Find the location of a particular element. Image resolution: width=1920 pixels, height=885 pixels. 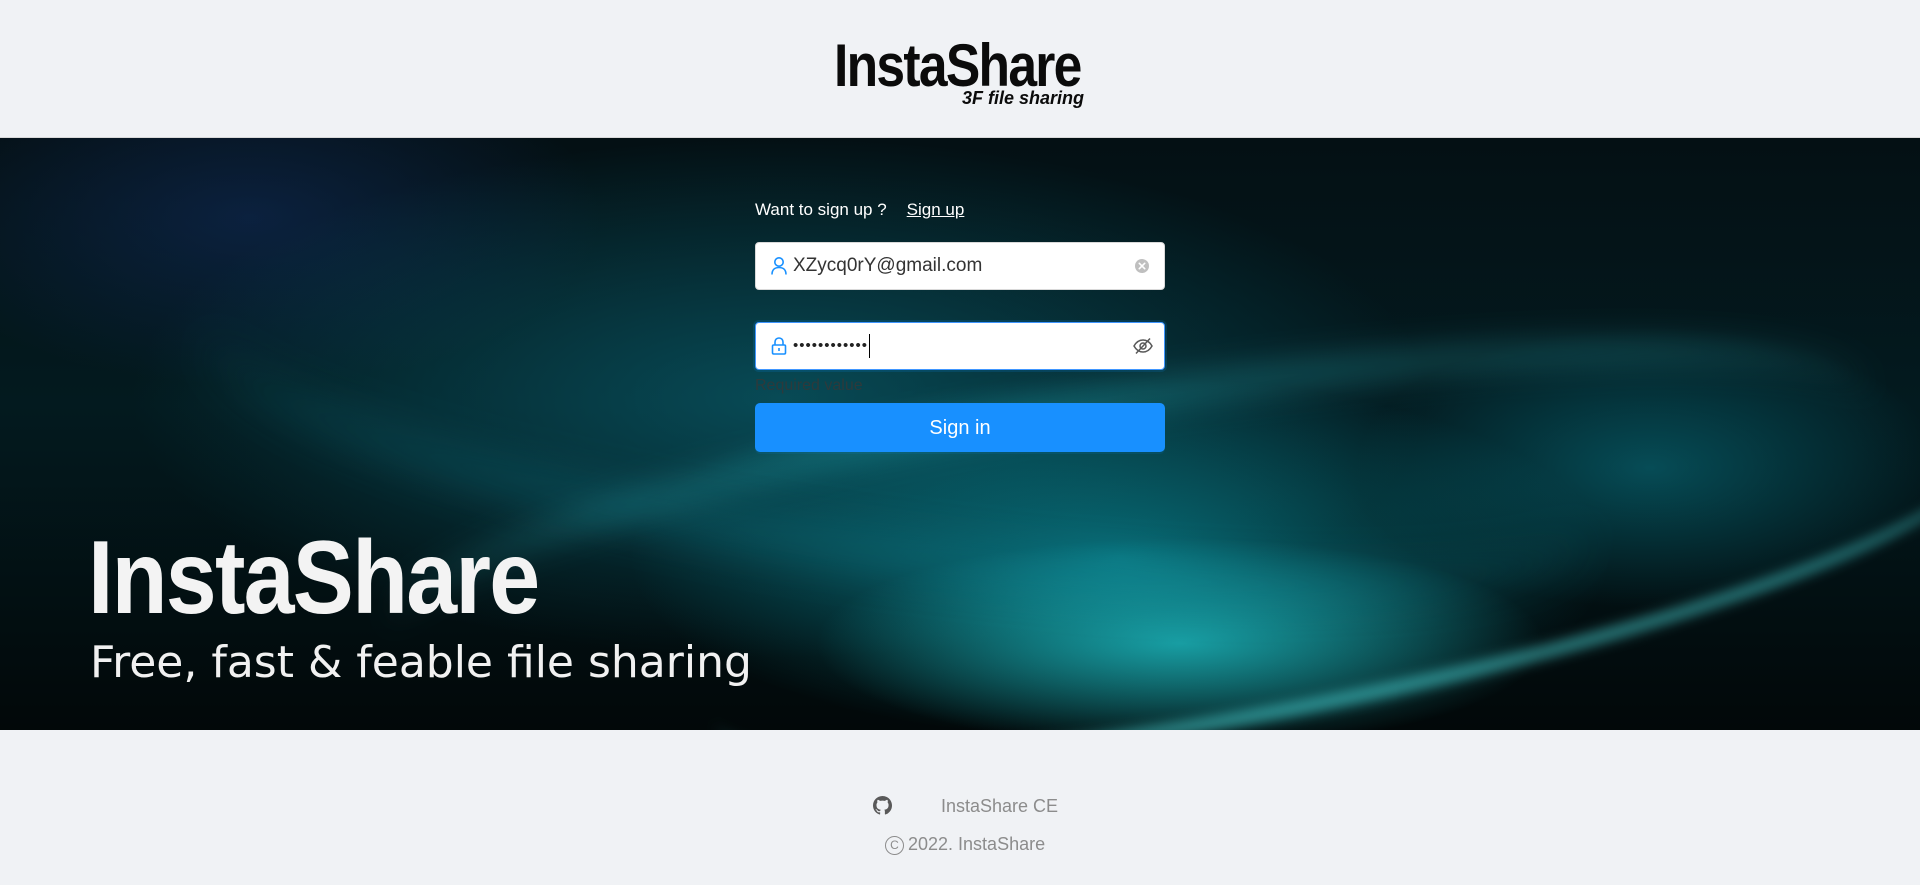

footer-copyright: C 2022. InstaShare is located at coordinates (965, 844).